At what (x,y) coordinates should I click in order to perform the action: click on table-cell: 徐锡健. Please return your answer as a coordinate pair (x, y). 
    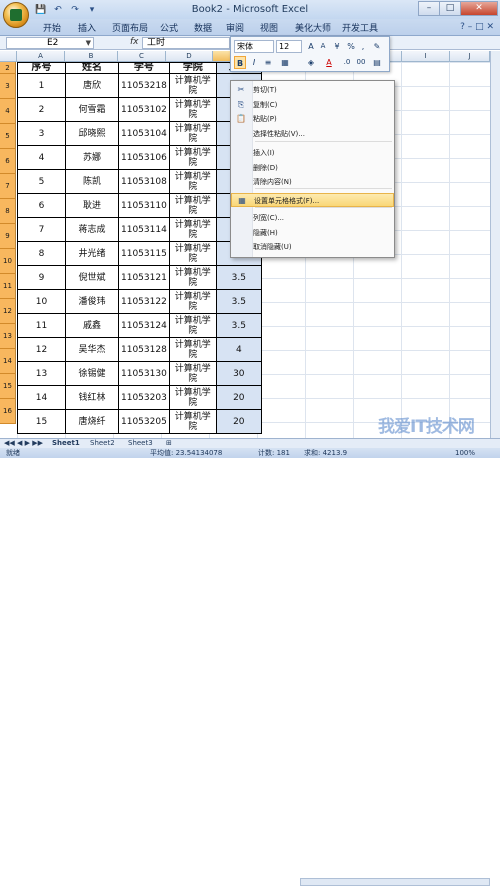
    Looking at the image, I should click on (92, 373).